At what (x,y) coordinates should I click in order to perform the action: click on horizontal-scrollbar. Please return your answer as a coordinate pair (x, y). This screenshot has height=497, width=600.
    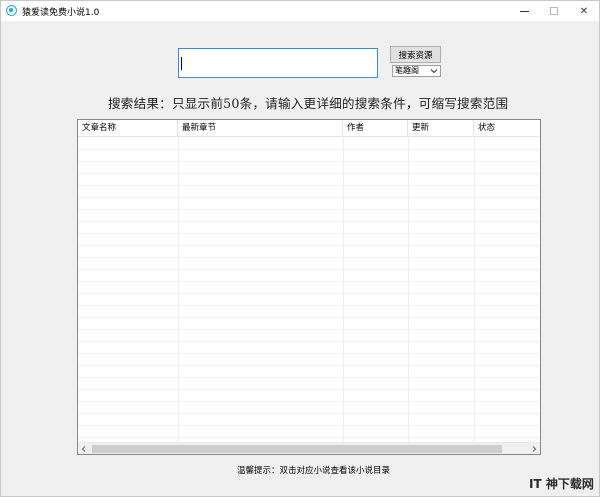
    Looking at the image, I should click on (309, 448).